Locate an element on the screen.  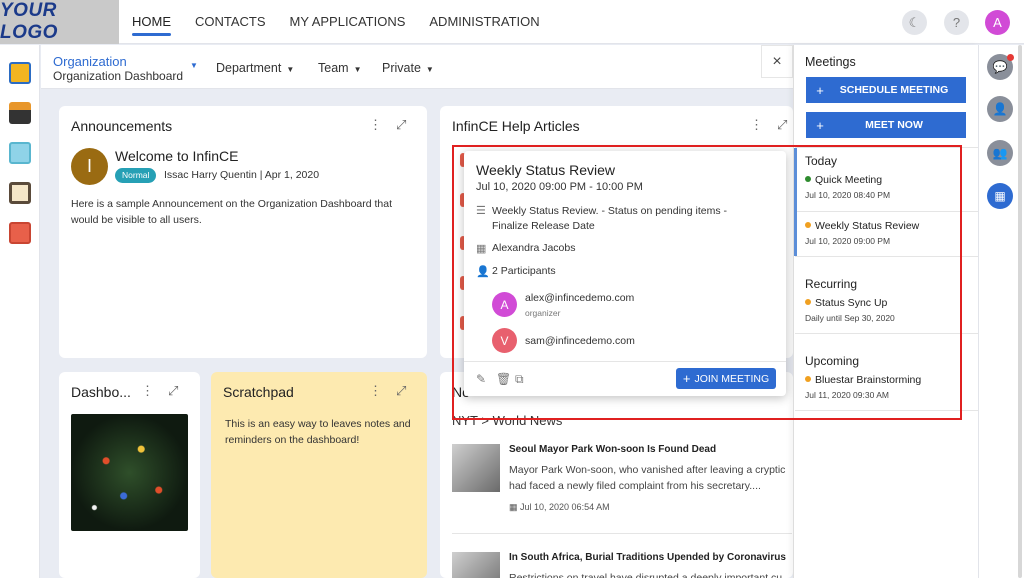
meet-now-button: + MEET NOW is located at coordinates (886, 125).